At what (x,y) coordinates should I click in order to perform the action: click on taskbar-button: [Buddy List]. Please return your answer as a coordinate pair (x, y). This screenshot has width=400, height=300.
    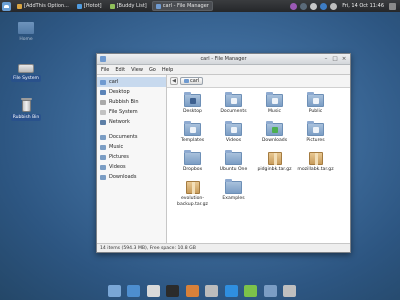
    Looking at the image, I should click on (128, 6).